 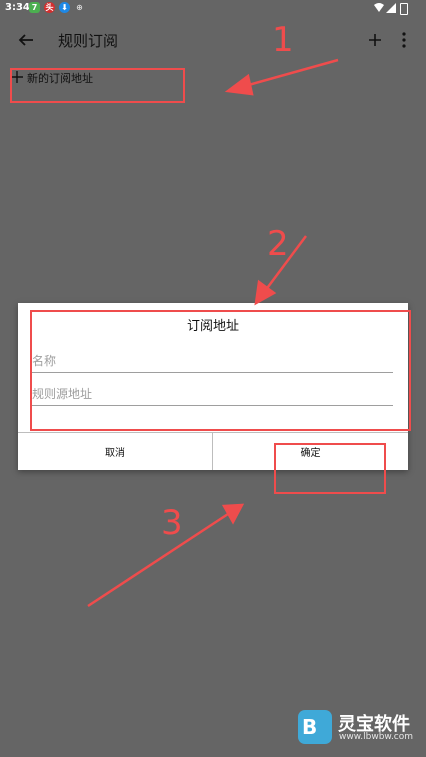 I want to click on watermark: B 灵宝软件 www.lbwbw.com, so click(x=358, y=728).